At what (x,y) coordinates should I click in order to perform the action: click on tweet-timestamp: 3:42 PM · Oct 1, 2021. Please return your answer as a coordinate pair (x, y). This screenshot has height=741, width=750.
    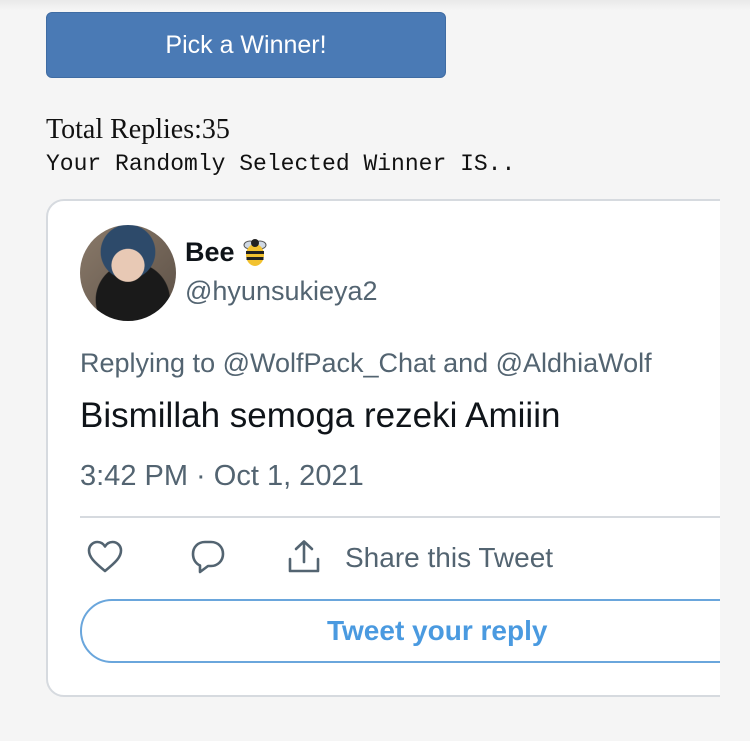
    Looking at the image, I should click on (222, 476).